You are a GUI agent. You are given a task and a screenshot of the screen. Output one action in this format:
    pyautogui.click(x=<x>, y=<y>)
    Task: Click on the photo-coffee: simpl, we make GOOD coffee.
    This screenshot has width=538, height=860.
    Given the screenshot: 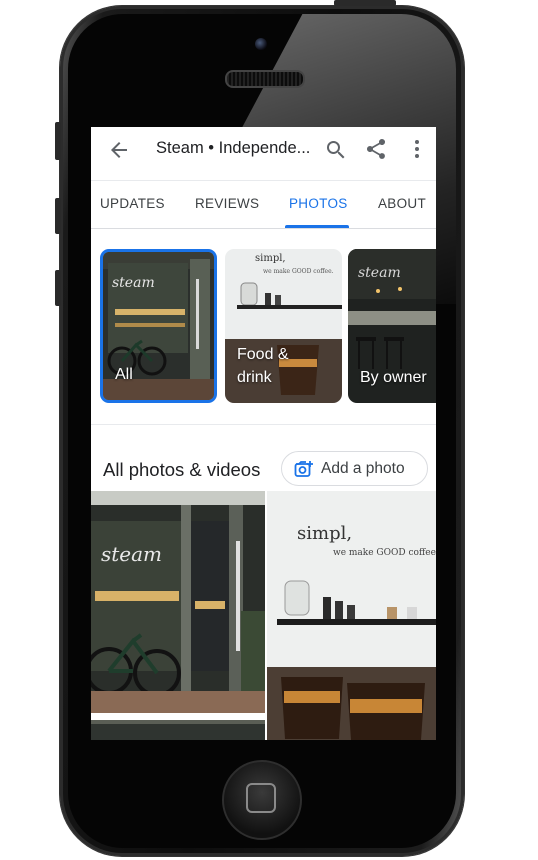 What is the action you would take?
    pyautogui.click(x=351, y=615)
    